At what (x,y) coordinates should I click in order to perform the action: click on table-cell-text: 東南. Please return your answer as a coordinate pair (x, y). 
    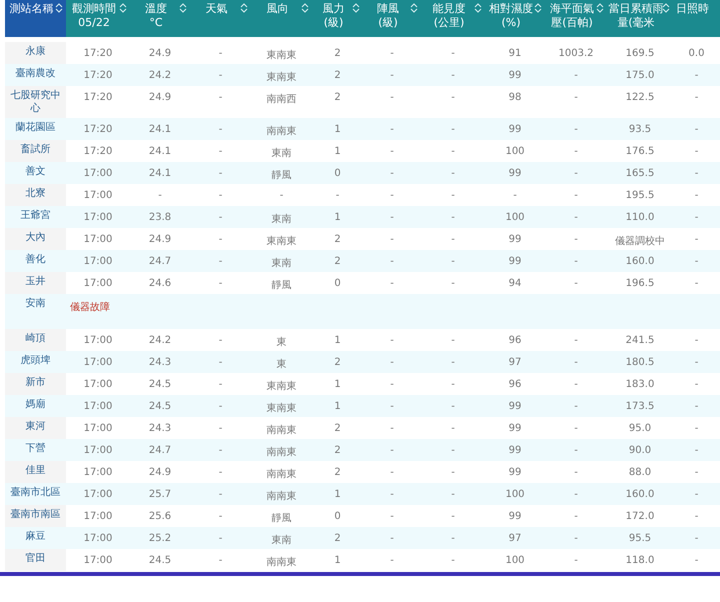
    Looking at the image, I should click on (281, 153).